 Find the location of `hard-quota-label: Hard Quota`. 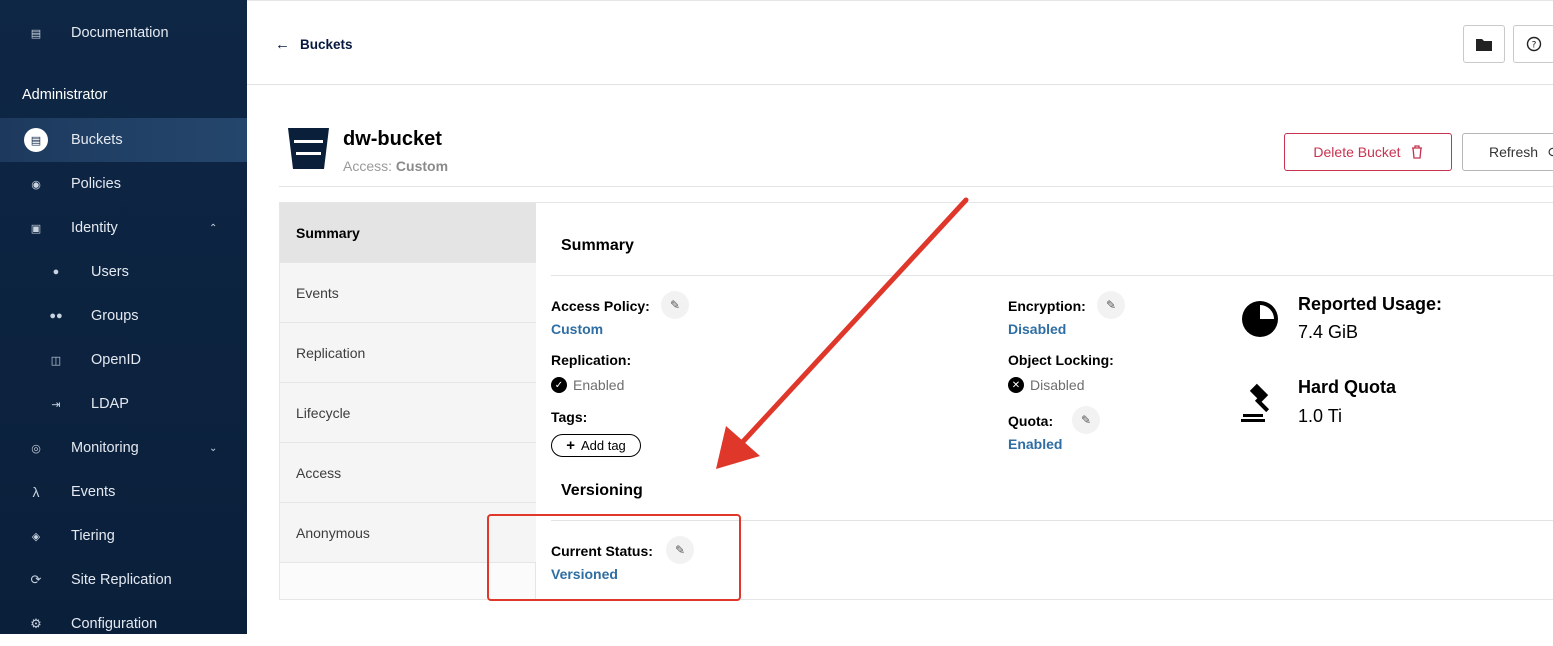

hard-quota-label: Hard Quota is located at coordinates (1347, 387).